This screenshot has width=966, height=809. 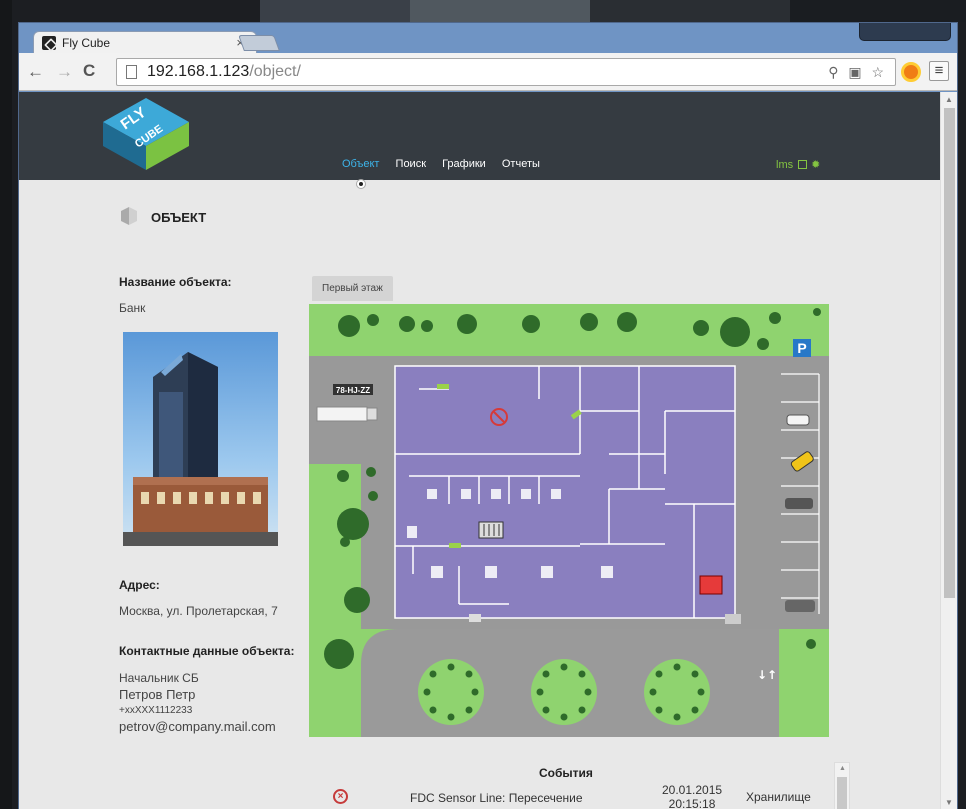 What do you see at coordinates (949, 802) in the screenshot?
I see `scroll-down-icon: ▼` at bounding box center [949, 802].